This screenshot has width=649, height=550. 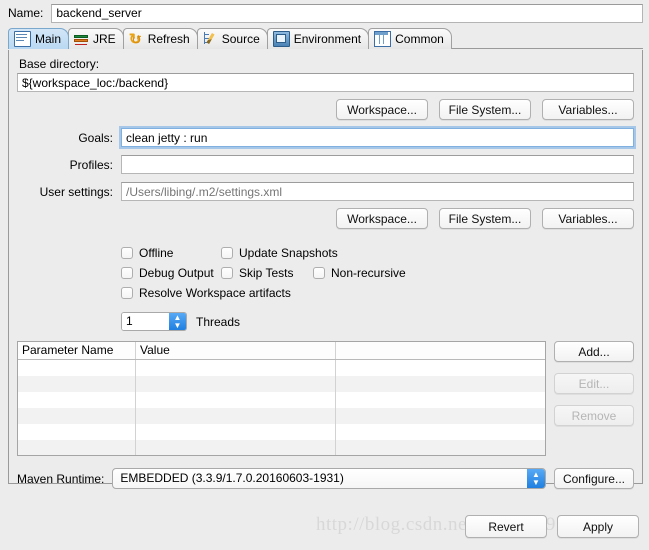 What do you see at coordinates (206, 293) in the screenshot?
I see `checkbox-resolve-workspace-artifacts: Resolve Workspace artifacts` at bounding box center [206, 293].